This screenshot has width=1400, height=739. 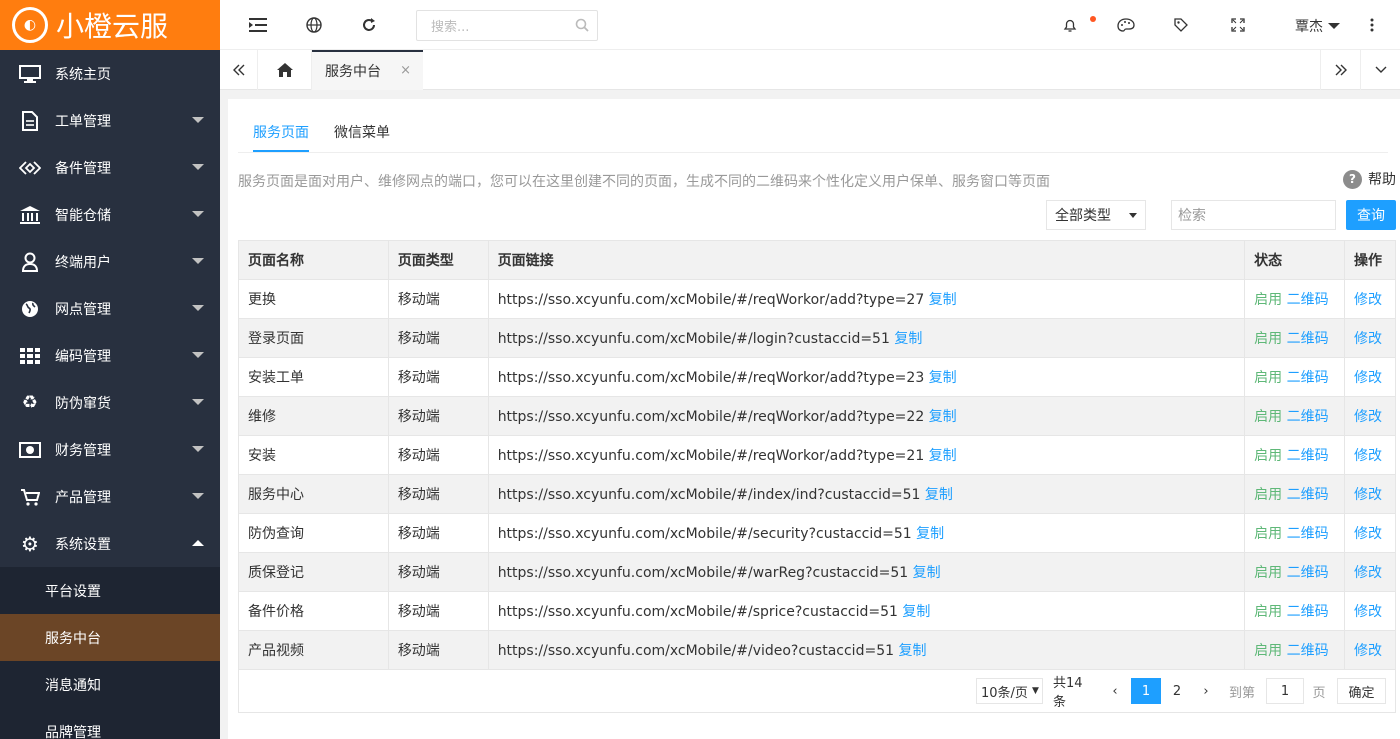 I want to click on sidebar-item-grid: 编码管理, so click(x=110, y=355).